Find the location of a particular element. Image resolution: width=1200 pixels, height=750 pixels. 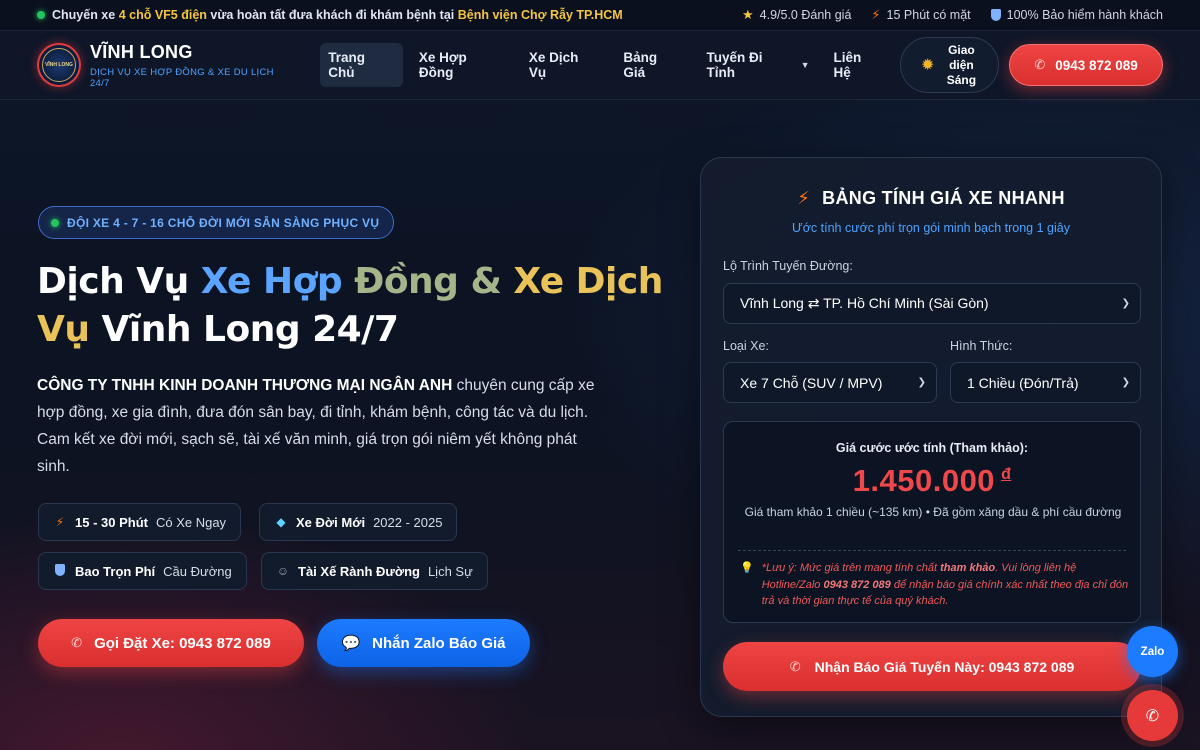

header-phone-number: 0943 872 089 is located at coordinates (1096, 65).